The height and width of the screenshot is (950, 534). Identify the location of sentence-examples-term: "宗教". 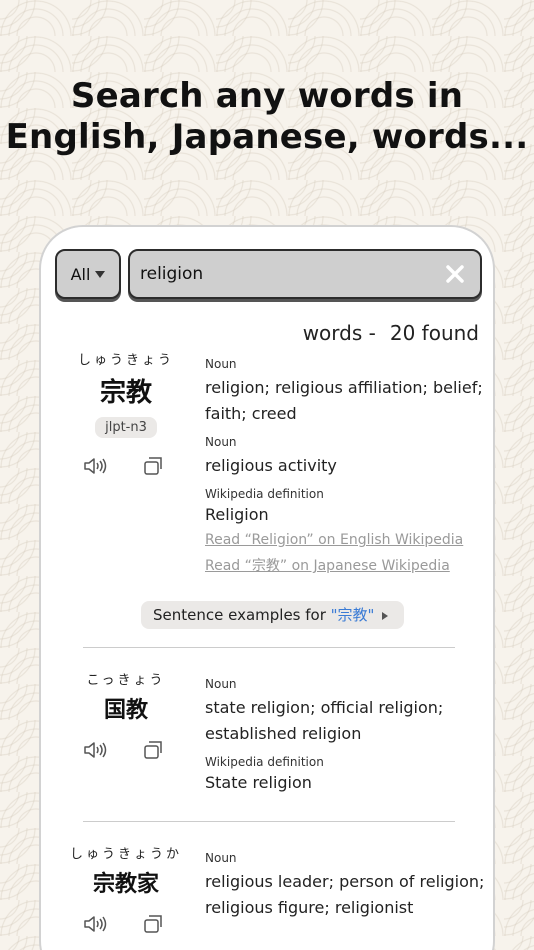
(352, 615).